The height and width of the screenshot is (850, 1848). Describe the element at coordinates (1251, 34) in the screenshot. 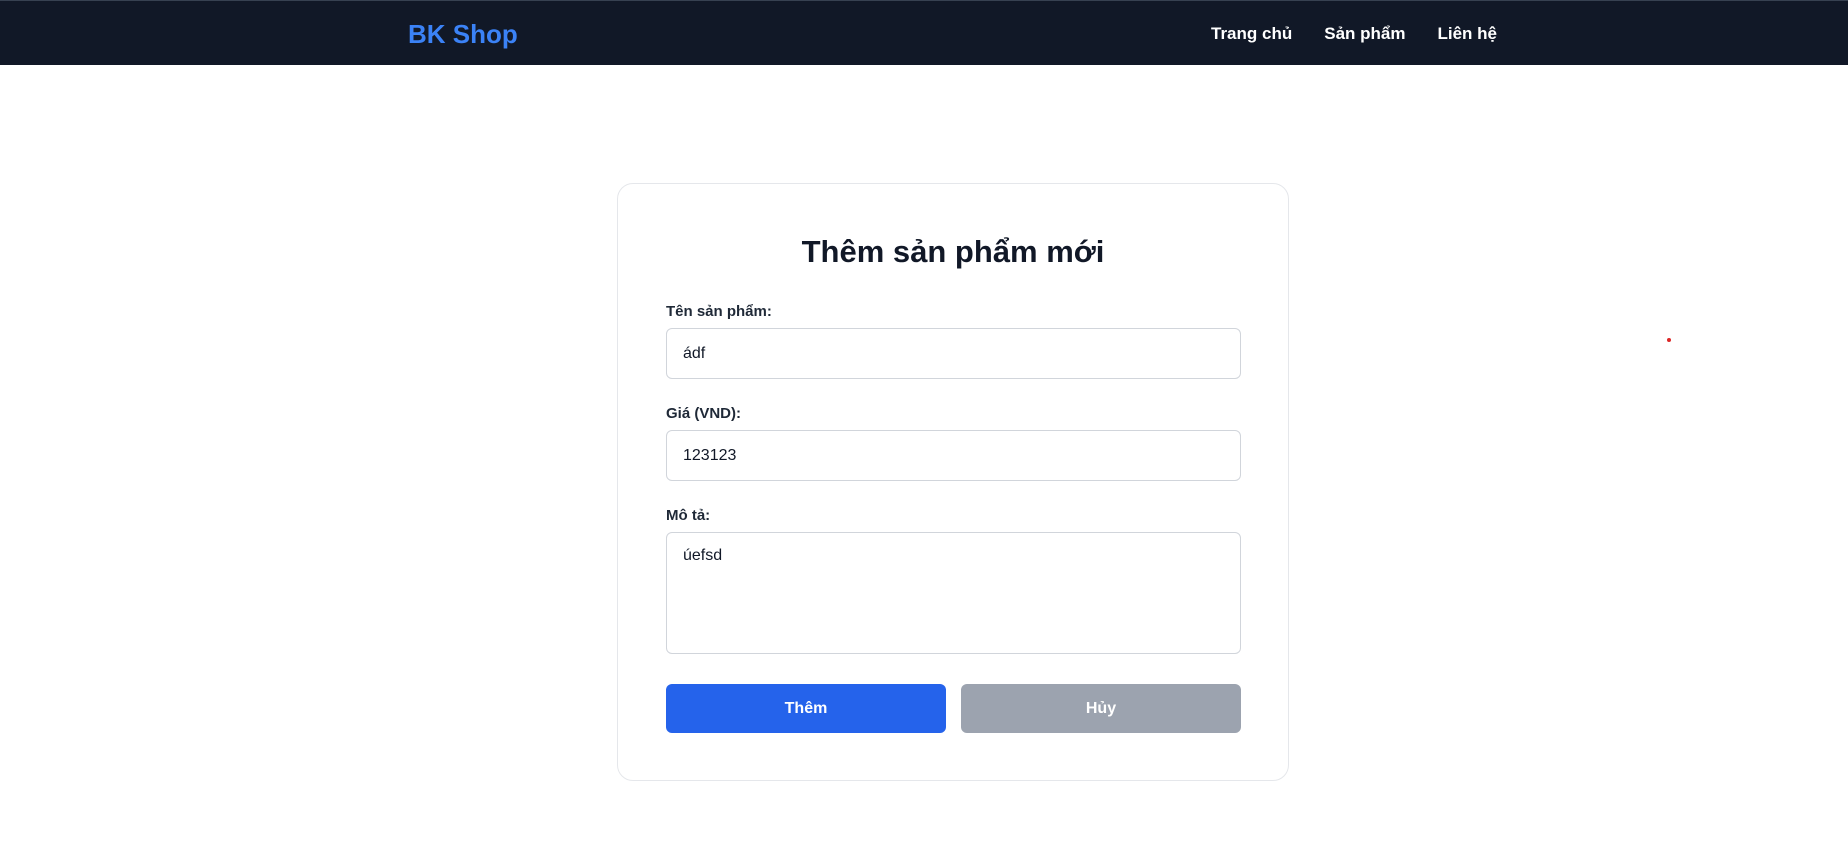

I see `nav-link-home: Trang chủ` at that location.